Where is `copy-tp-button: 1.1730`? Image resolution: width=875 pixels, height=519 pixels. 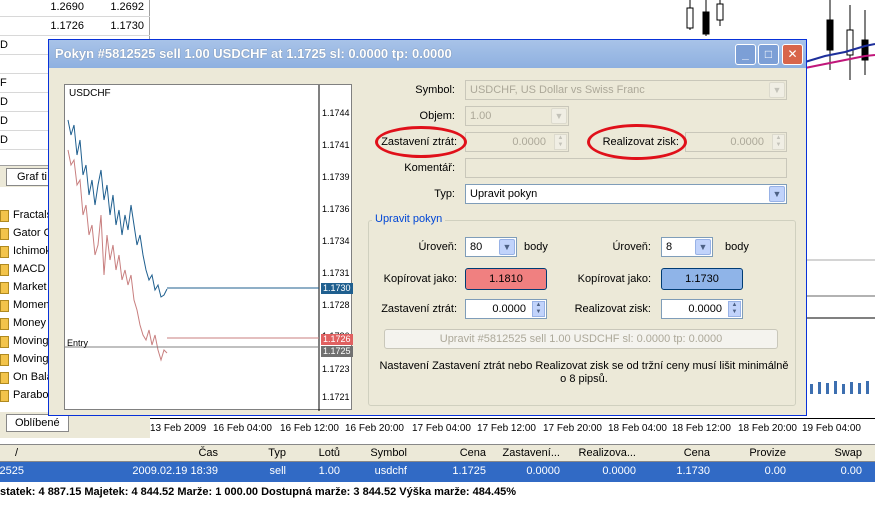 copy-tp-button: 1.1730 is located at coordinates (702, 279).